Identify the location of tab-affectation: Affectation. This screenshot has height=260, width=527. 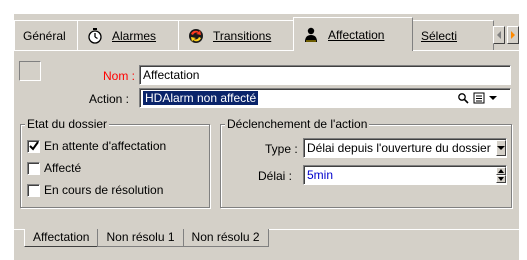
(353, 34).